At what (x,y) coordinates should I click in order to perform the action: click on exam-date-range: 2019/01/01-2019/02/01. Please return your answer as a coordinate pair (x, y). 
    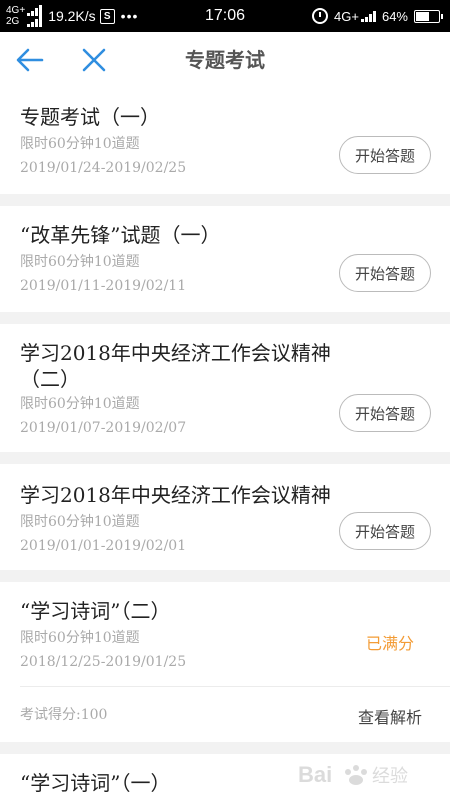
    Looking at the image, I should click on (103, 546).